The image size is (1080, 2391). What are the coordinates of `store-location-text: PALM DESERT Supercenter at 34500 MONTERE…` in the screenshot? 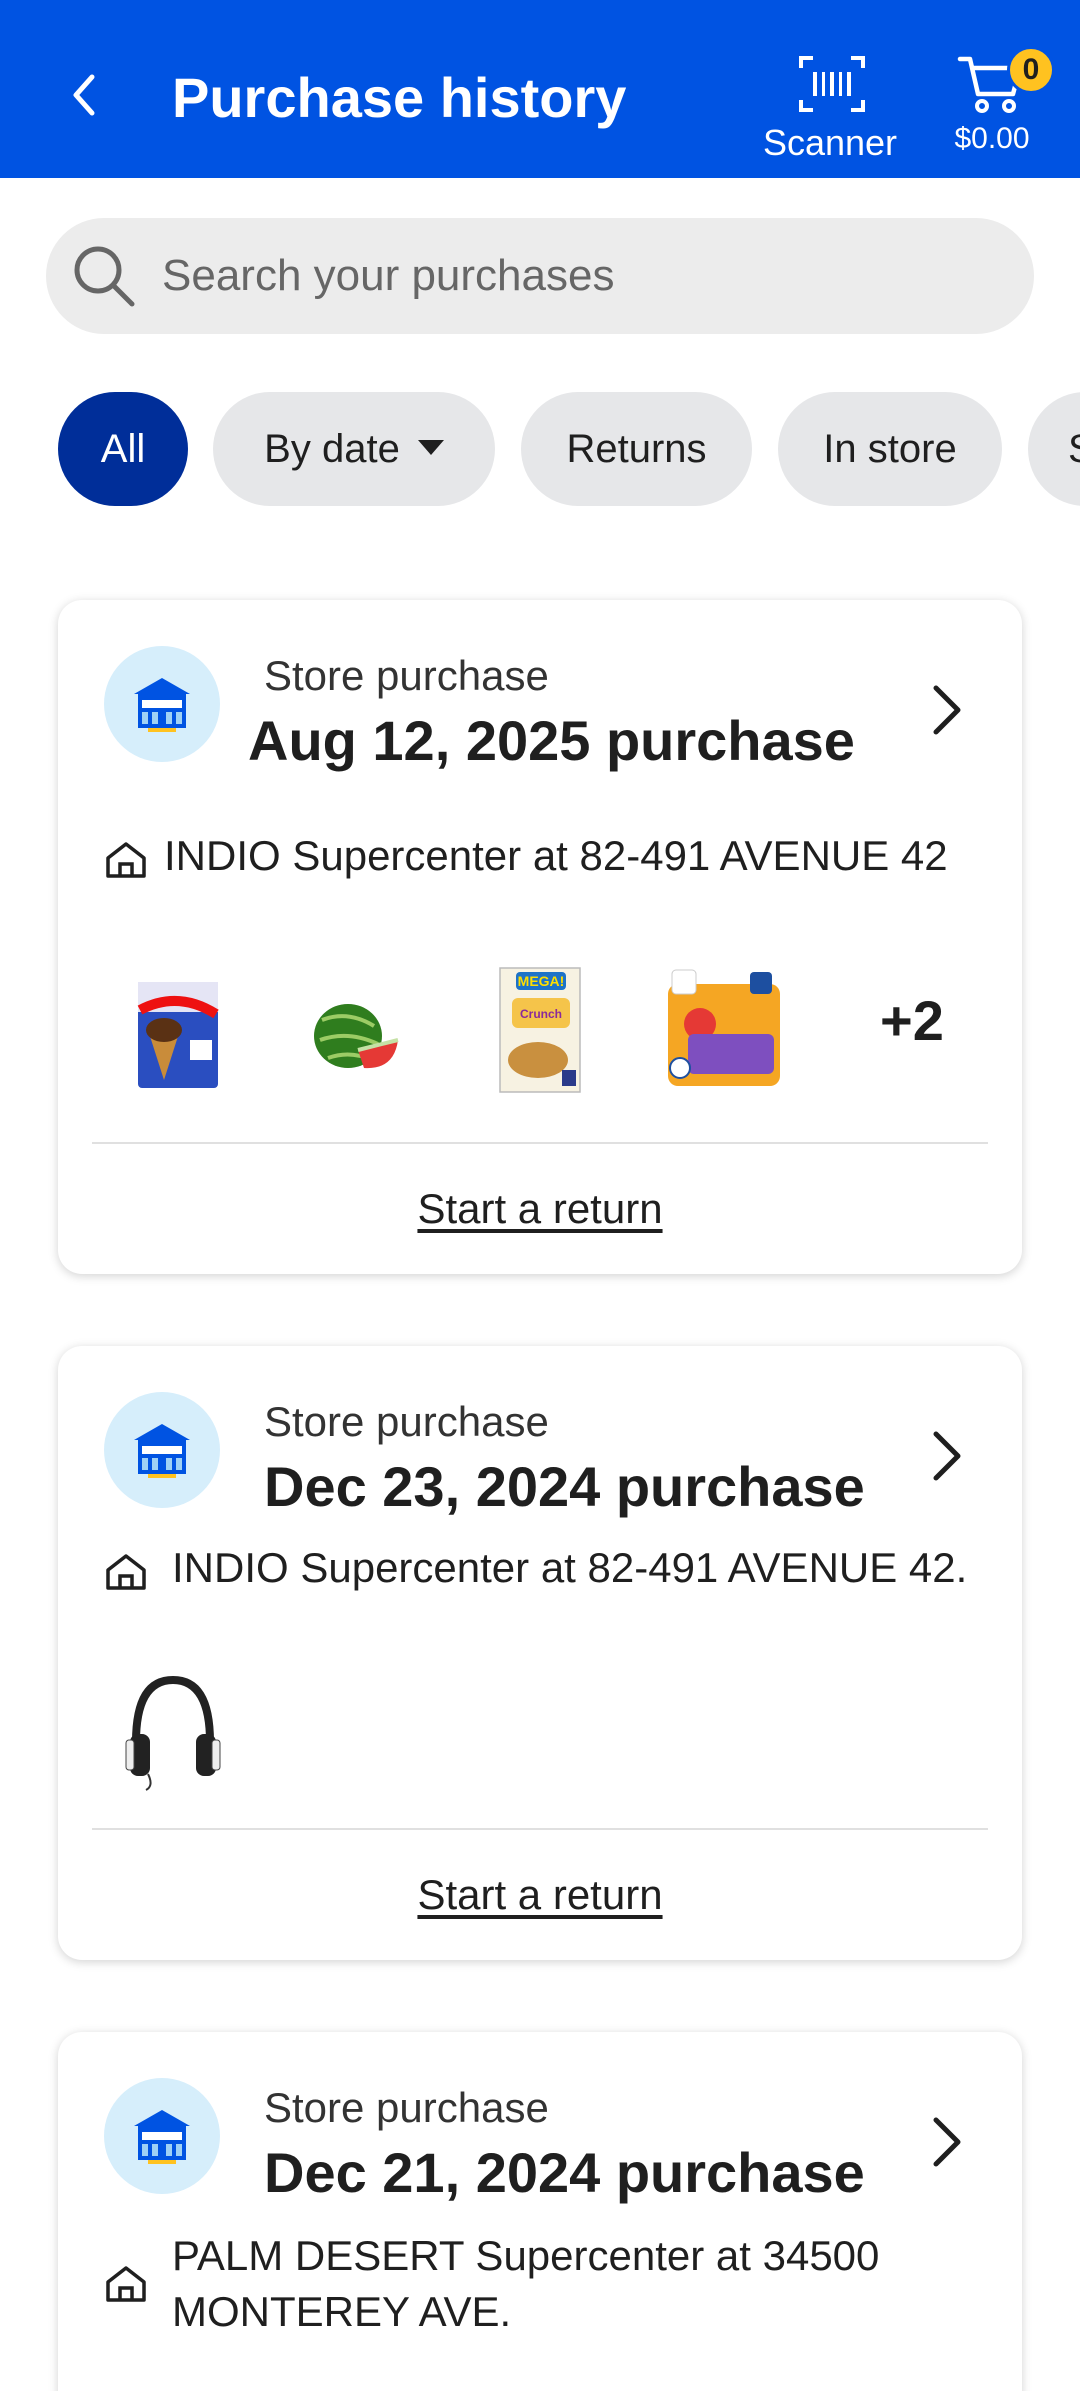 It's located at (526, 2283).